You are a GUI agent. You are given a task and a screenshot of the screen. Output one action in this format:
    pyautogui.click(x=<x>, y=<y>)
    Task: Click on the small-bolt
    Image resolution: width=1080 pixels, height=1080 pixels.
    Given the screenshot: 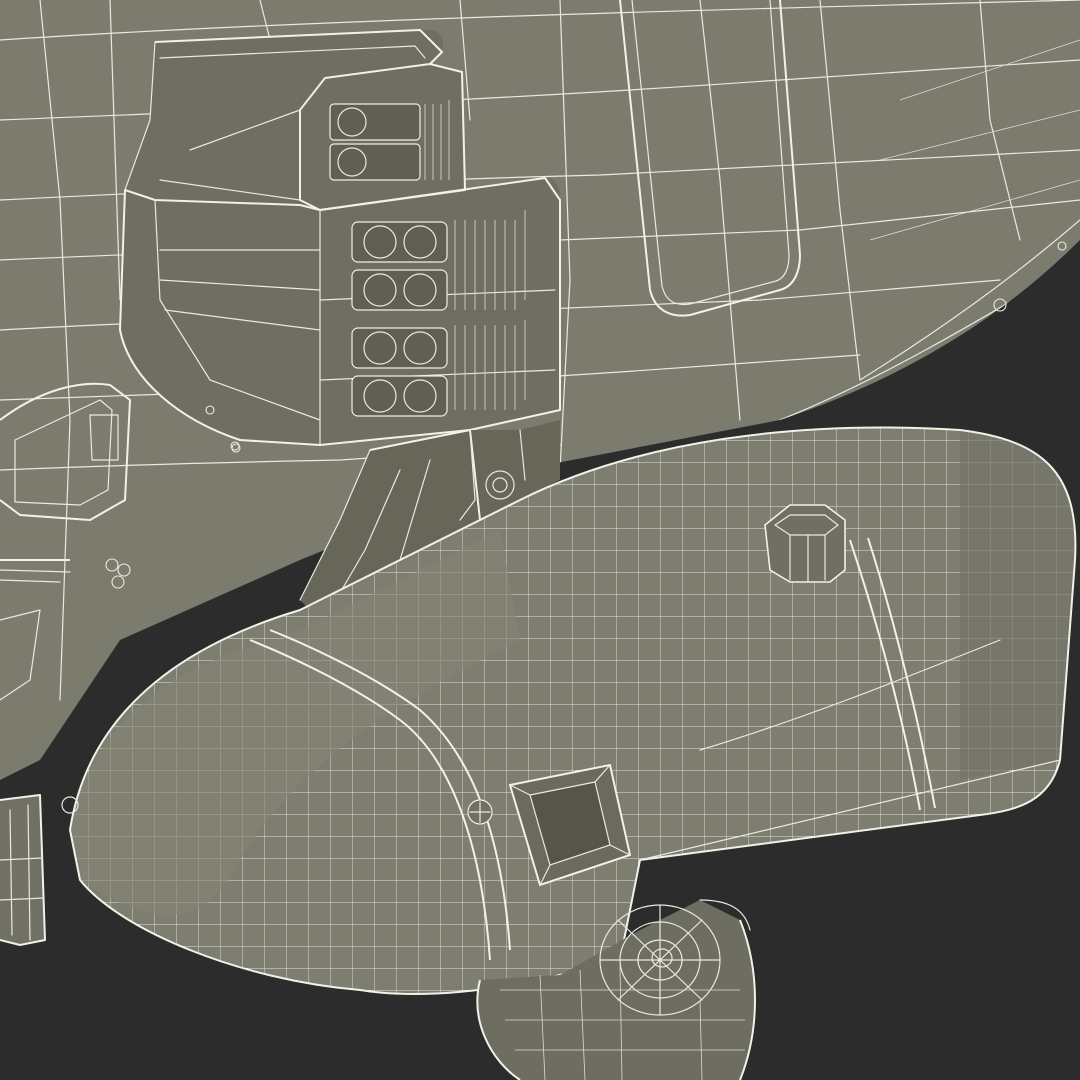 What is the action you would take?
    pyautogui.click(x=480, y=812)
    